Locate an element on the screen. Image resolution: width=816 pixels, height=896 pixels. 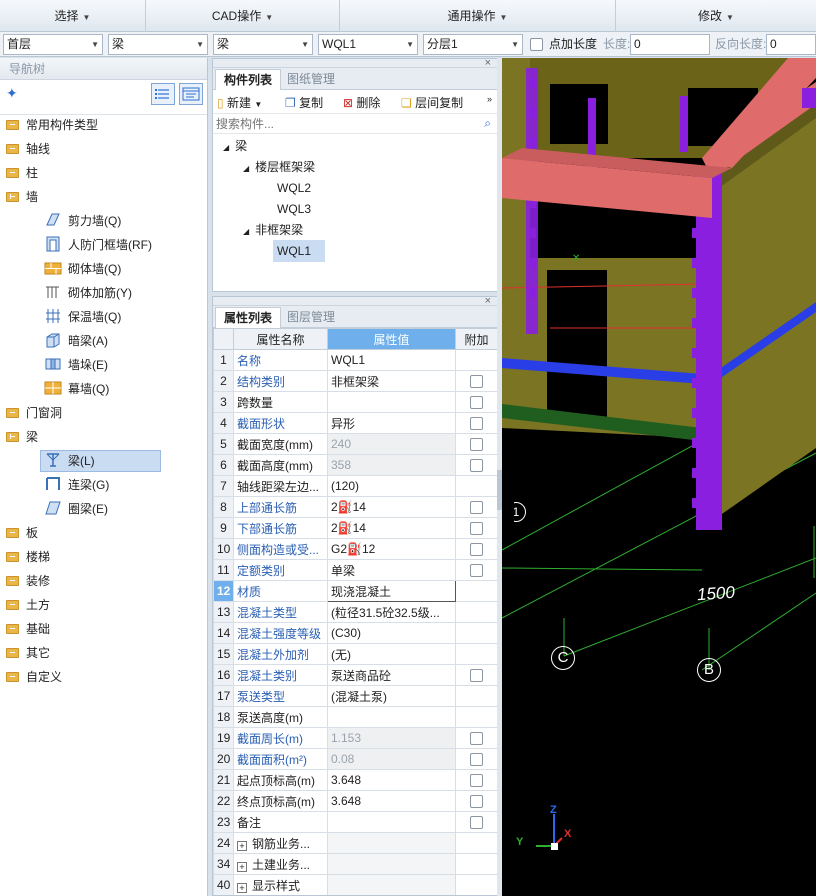
property-row: 16 混凝土类别 泵送商品砼 is located at coordinates (355, 675).